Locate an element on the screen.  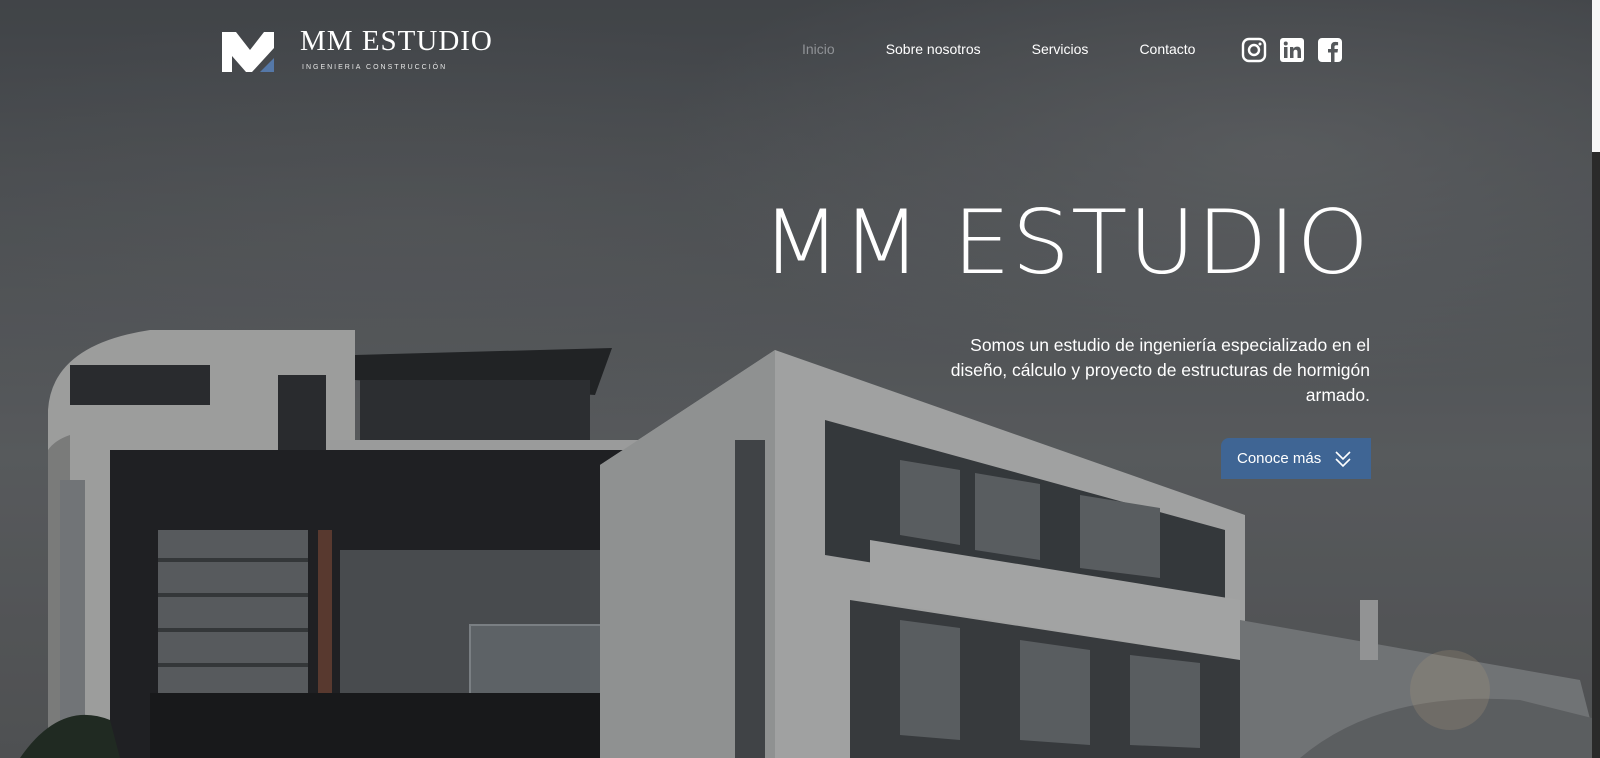
nav-item-contacto: Contacto is located at coordinates (1167, 49).